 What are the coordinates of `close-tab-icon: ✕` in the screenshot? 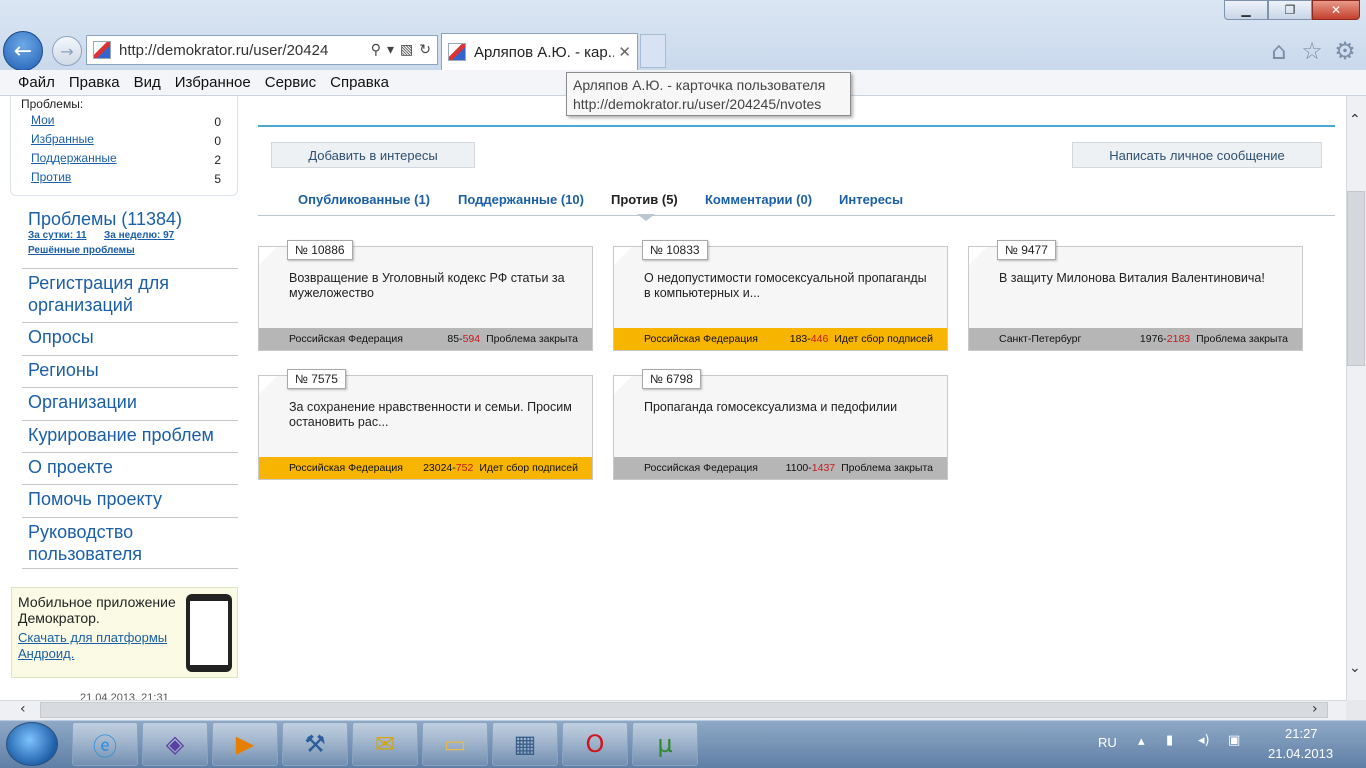 It's located at (624, 52).